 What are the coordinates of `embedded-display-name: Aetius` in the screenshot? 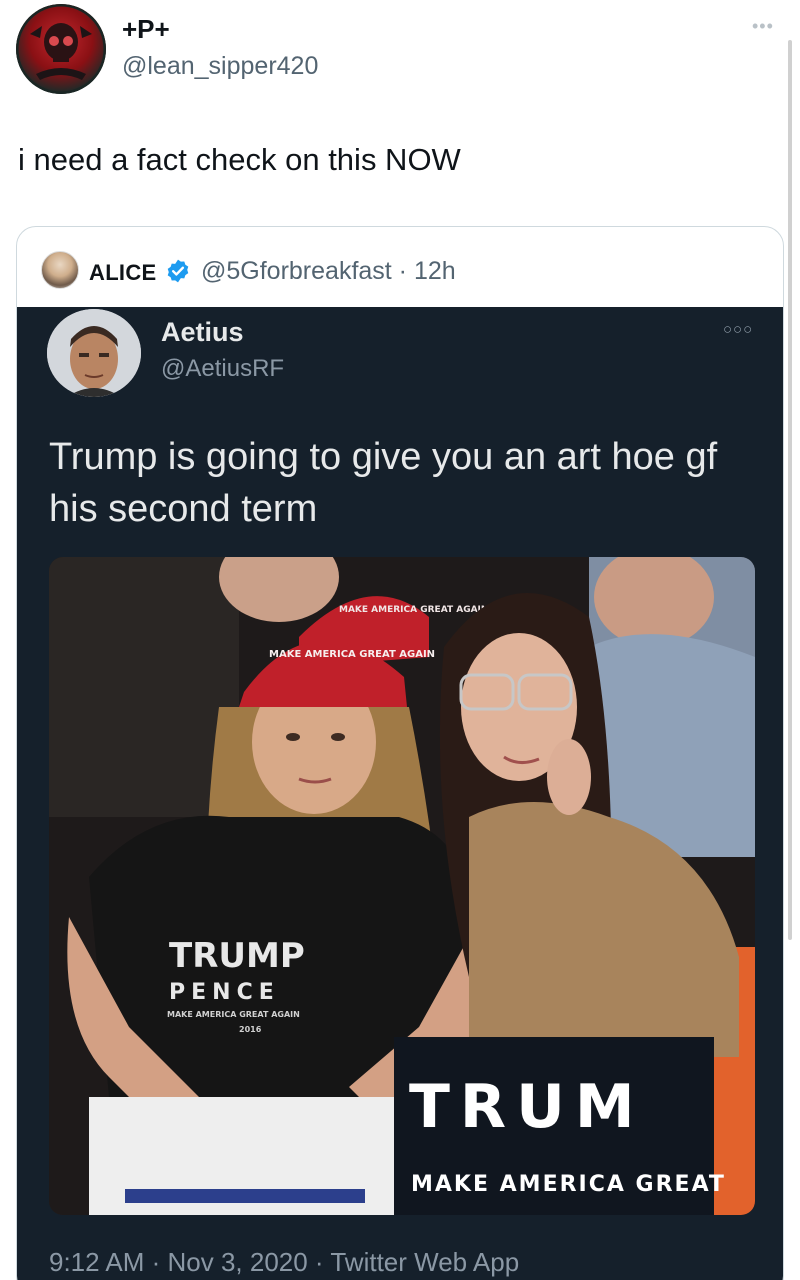 It's located at (202, 332).